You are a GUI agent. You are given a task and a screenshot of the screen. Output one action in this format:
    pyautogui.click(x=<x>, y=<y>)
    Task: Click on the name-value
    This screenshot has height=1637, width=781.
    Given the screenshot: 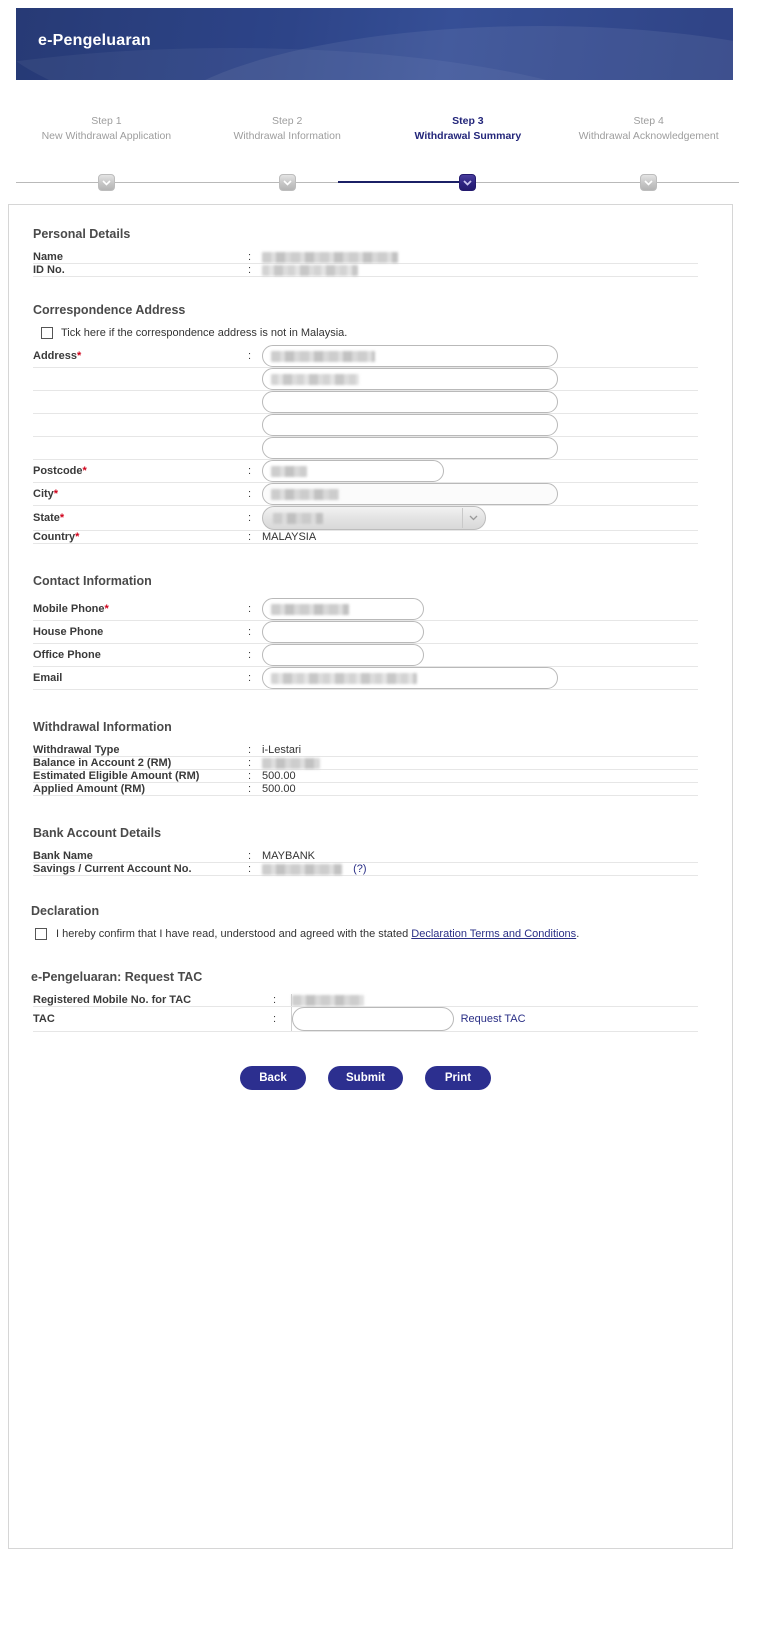 What is the action you would take?
    pyautogui.click(x=480, y=257)
    